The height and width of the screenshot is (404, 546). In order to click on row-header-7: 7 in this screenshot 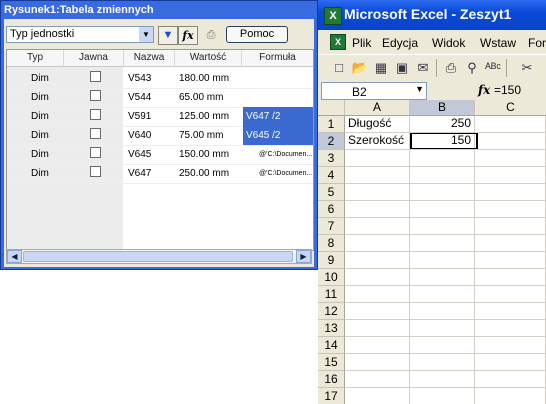, I will do `click(331, 226)`.